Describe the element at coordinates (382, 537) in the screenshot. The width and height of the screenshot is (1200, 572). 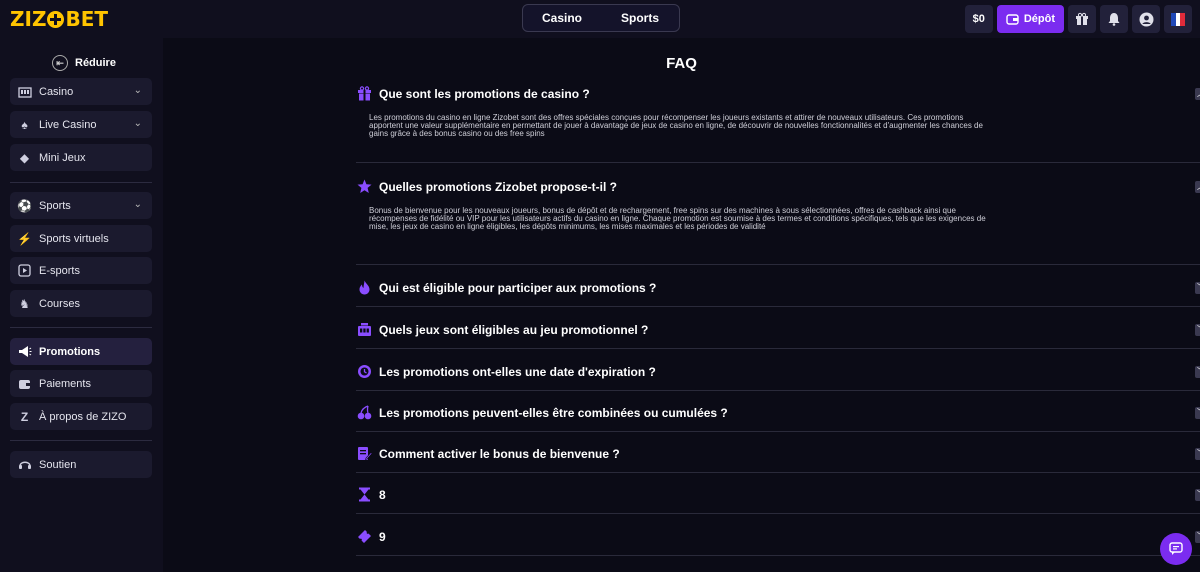
I see `faq-question: 9` at that location.